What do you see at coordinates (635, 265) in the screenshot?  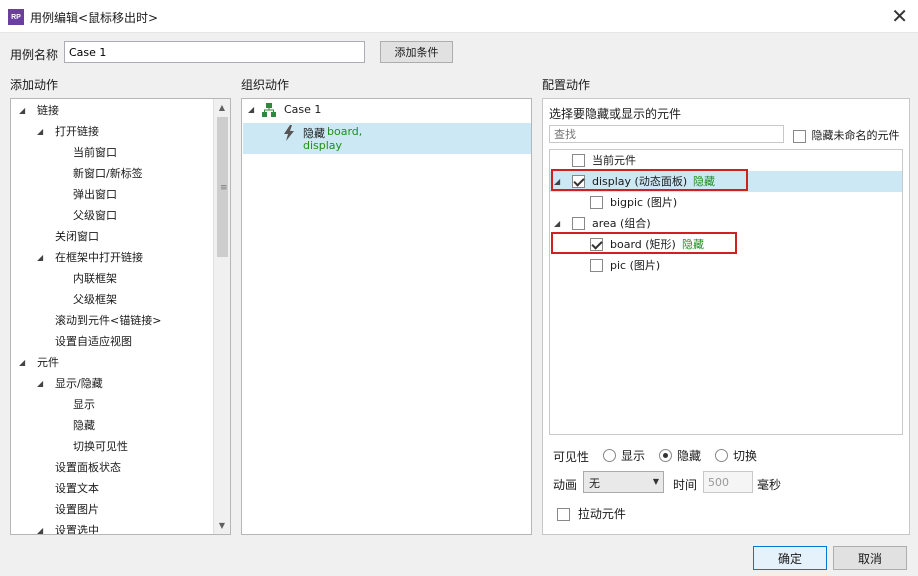 I see `widget-label: pic (图片)` at bounding box center [635, 265].